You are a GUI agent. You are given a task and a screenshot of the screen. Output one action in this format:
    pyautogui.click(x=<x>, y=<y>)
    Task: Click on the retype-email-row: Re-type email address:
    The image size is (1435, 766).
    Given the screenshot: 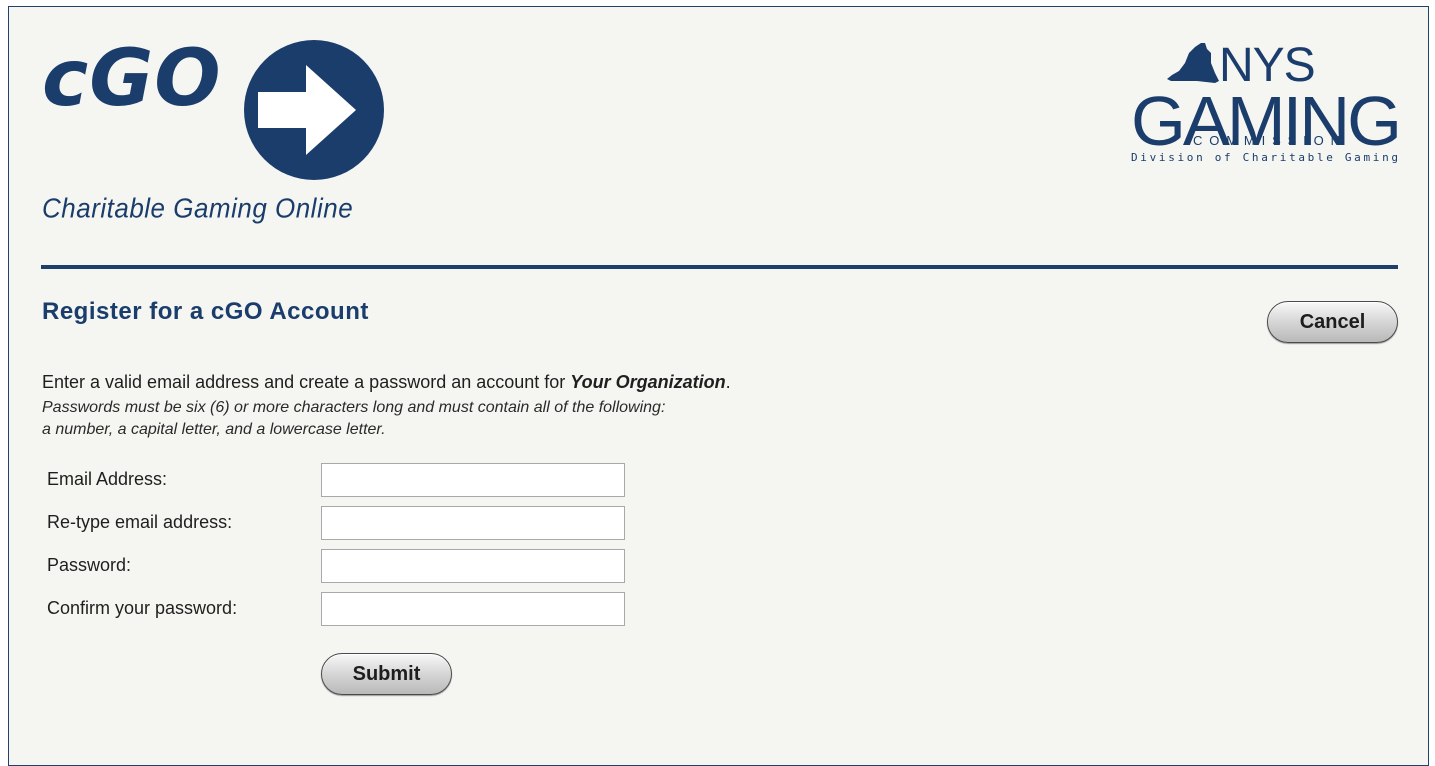 What is the action you would take?
    pyautogui.click(x=347, y=524)
    